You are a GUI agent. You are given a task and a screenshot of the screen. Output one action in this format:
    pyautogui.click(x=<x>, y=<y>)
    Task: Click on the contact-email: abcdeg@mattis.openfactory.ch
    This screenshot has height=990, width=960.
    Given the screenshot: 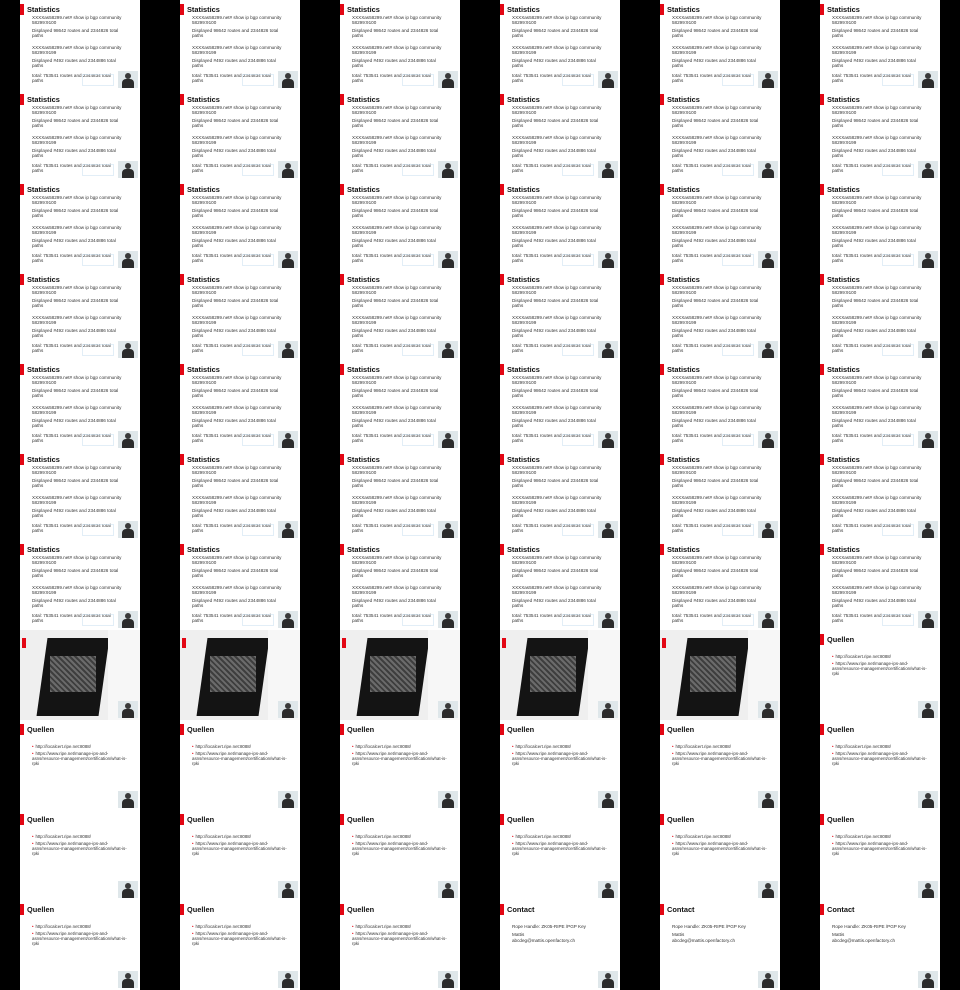 What is the action you would take?
    pyautogui.click(x=864, y=940)
    